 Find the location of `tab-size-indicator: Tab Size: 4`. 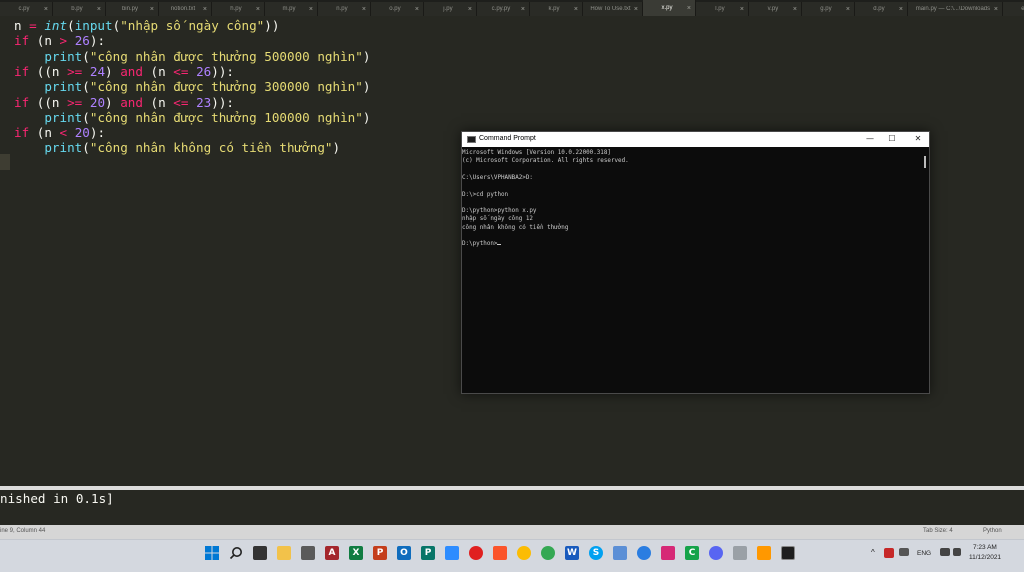

tab-size-indicator: Tab Size: 4 is located at coordinates (938, 531).